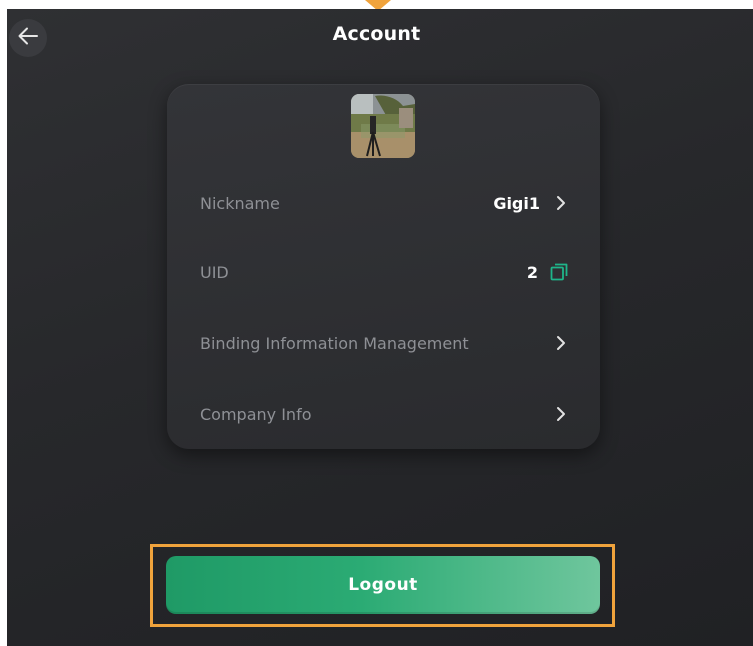 The width and height of the screenshot is (753, 646). Describe the element at coordinates (383, 203) in the screenshot. I see `nickname-row: Nickname Gigi1` at that location.